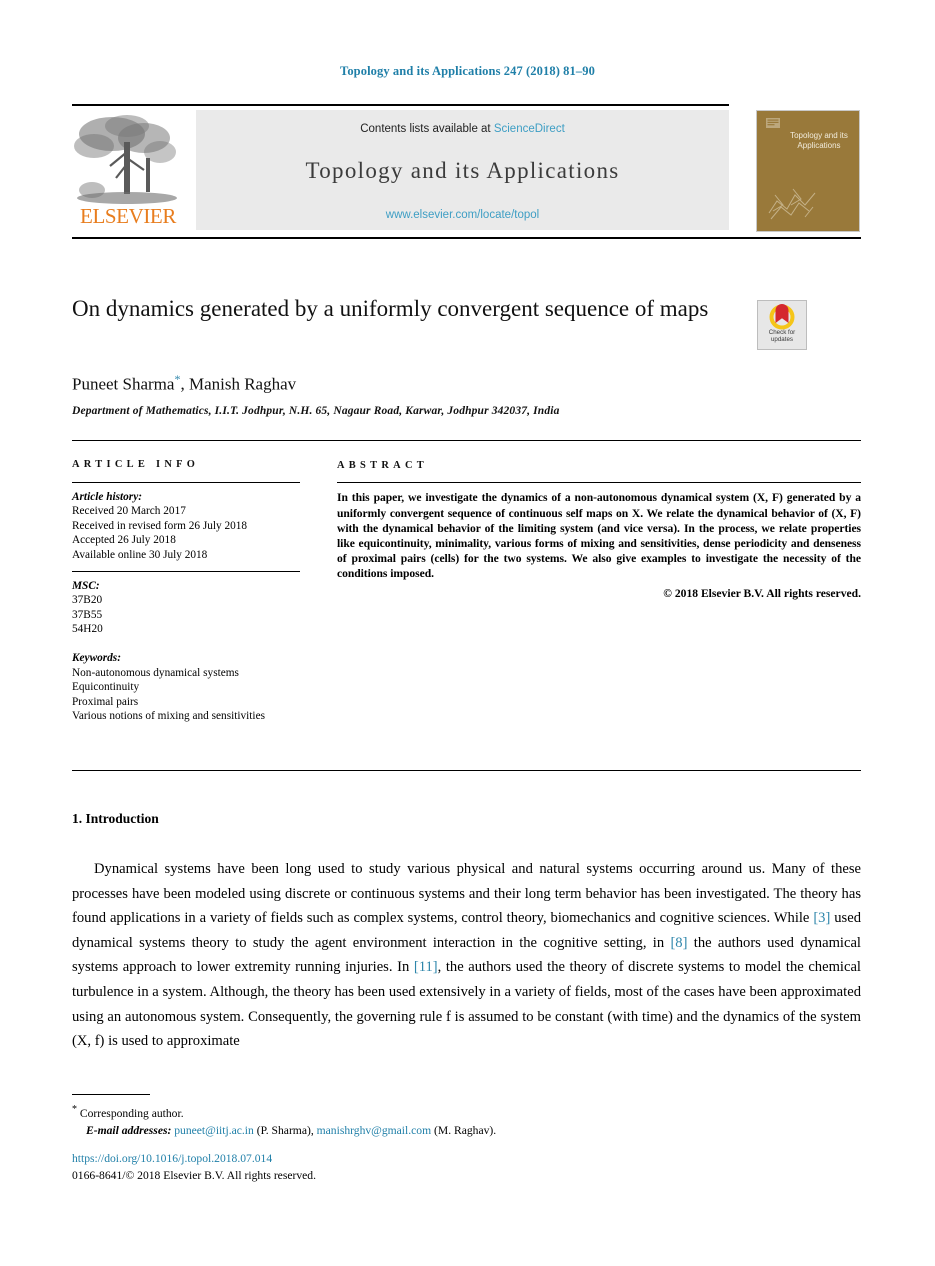  Describe the element at coordinates (599, 483) in the screenshot. I see `abstract-rule` at that location.